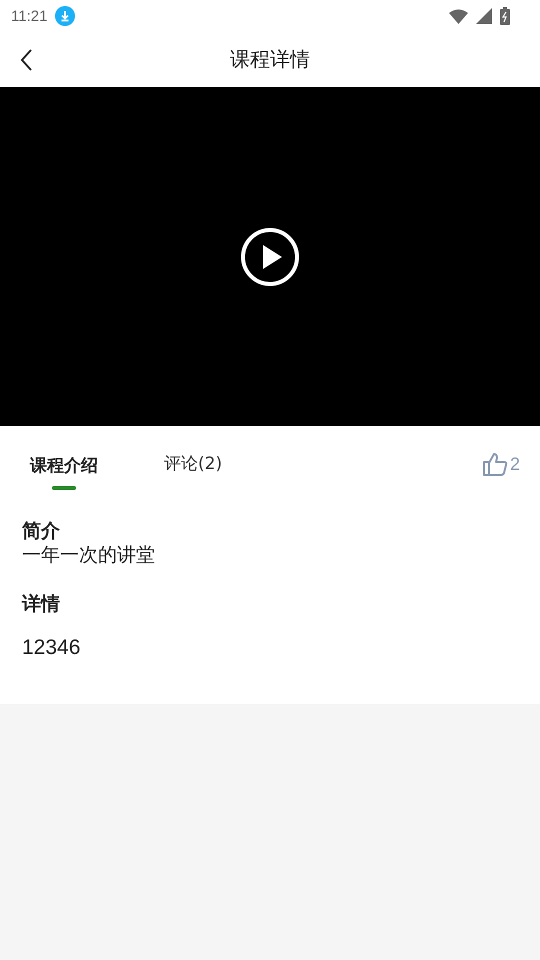  What do you see at coordinates (505, 16) in the screenshot?
I see `battery-icon` at bounding box center [505, 16].